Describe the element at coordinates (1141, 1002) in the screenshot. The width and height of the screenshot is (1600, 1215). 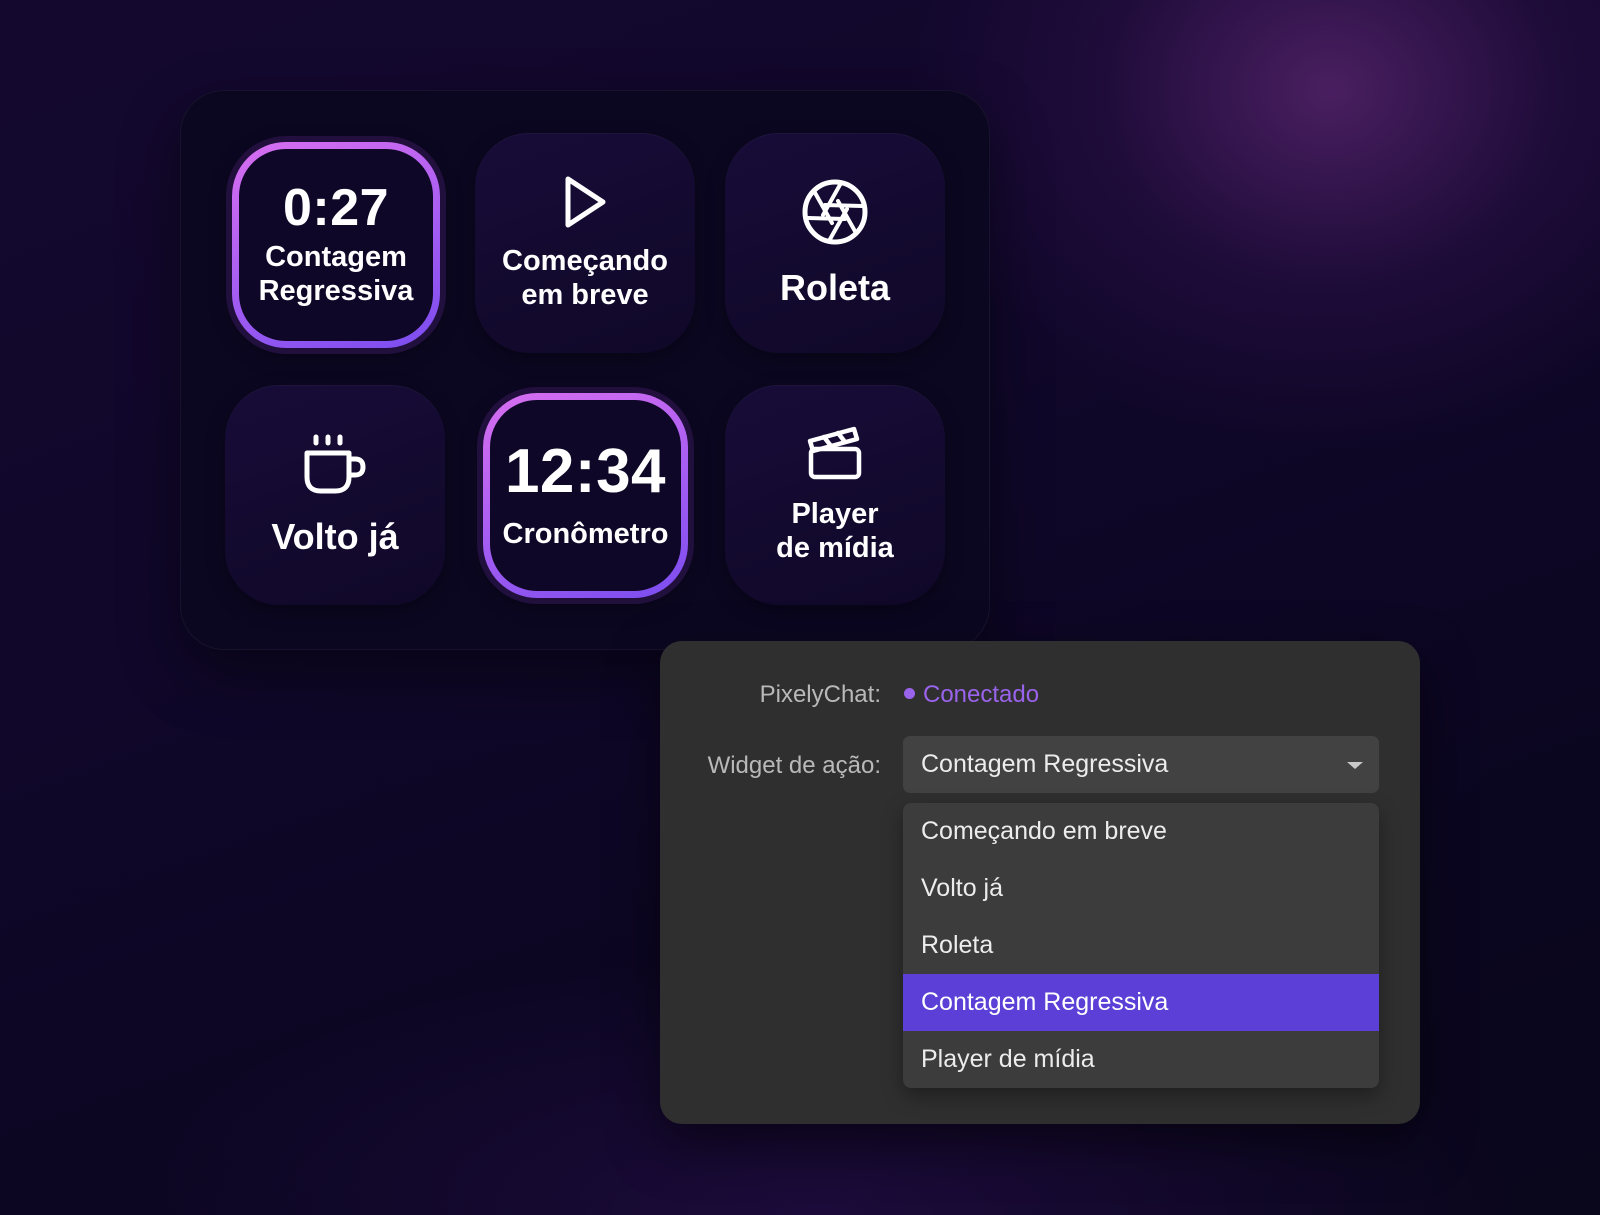
I see `option-countdown: Contagem Regressiva` at that location.